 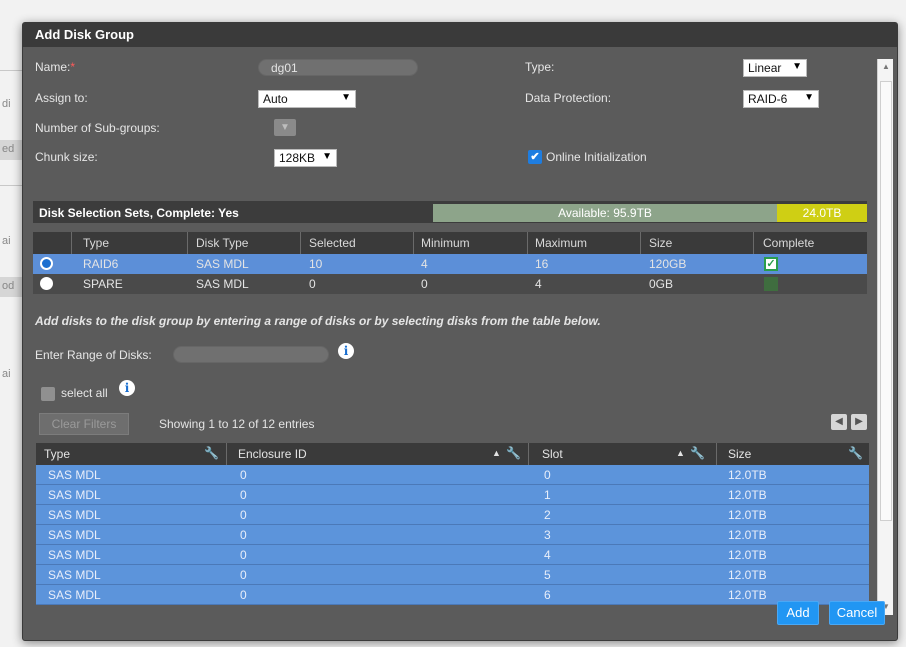 What do you see at coordinates (424, 264) in the screenshot?
I see `set-minimum: 4` at bounding box center [424, 264].